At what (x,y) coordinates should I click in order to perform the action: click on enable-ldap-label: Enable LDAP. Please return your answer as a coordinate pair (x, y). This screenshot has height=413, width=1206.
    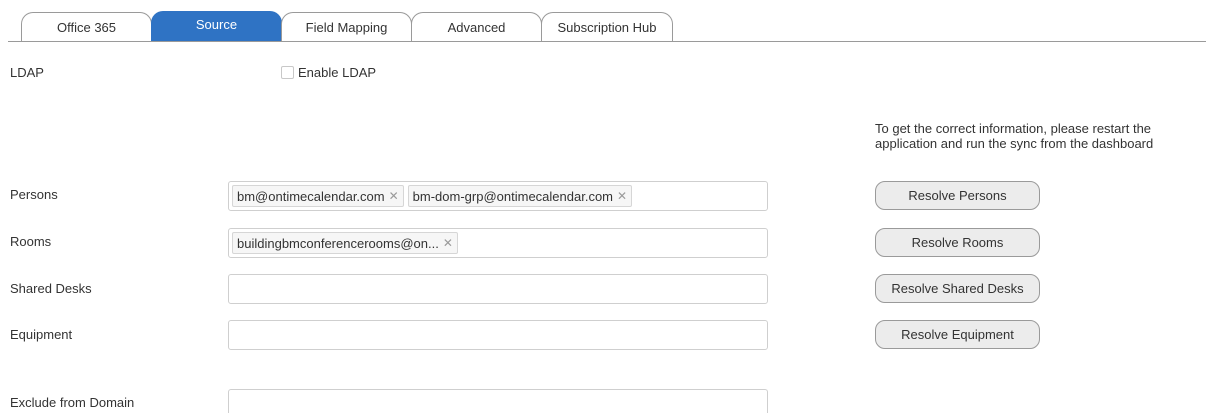
    Looking at the image, I should click on (337, 72).